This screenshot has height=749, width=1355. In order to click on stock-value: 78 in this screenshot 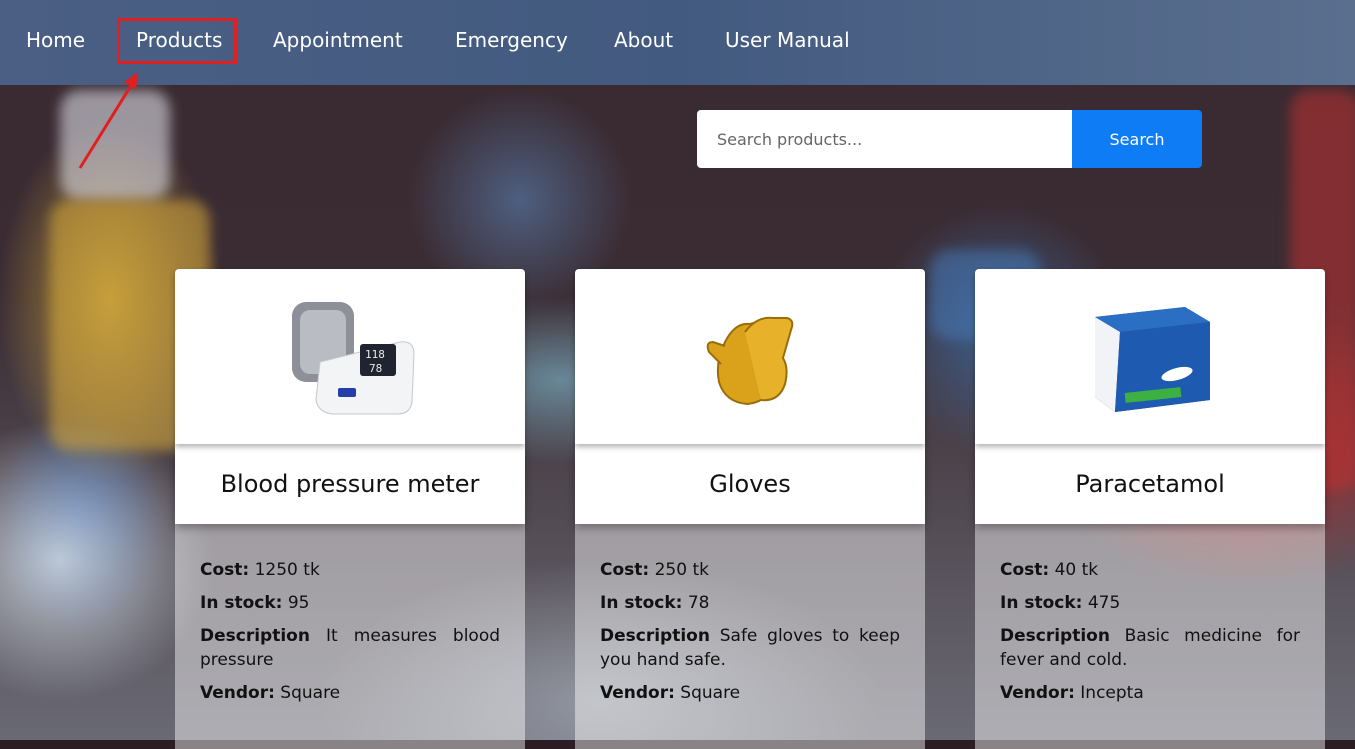, I will do `click(698, 603)`.